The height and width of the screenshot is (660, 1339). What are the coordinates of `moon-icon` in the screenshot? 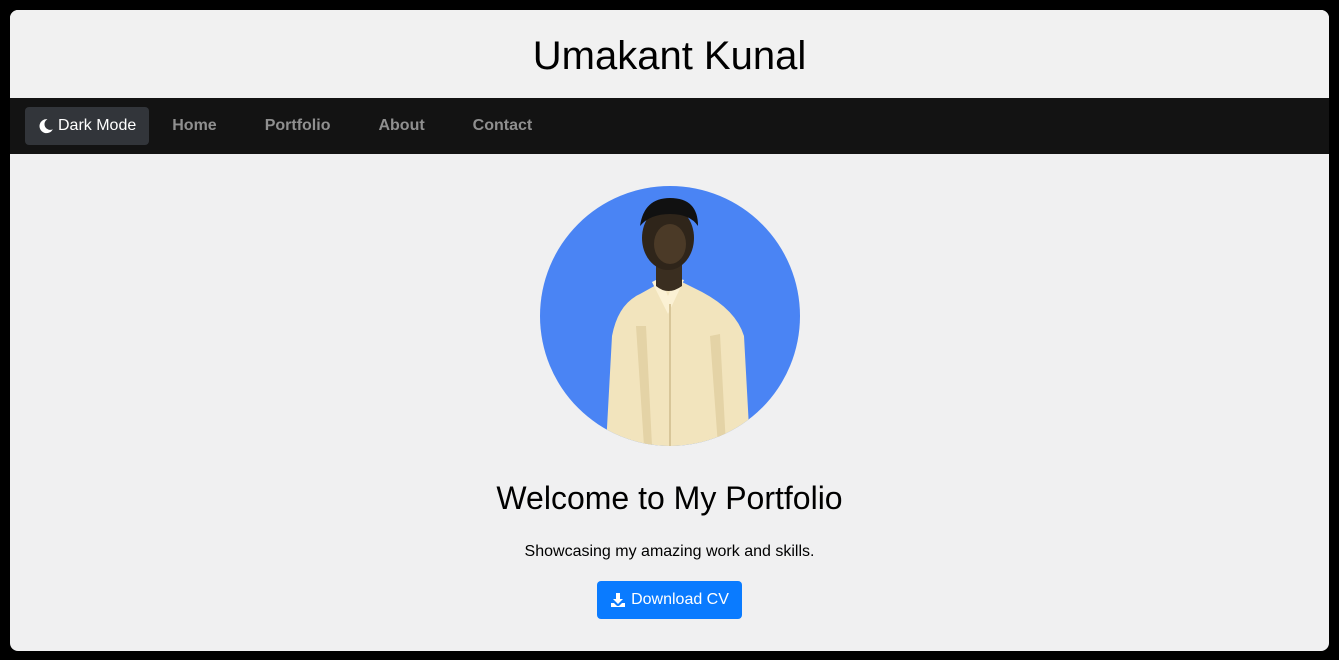 It's located at (46, 126).